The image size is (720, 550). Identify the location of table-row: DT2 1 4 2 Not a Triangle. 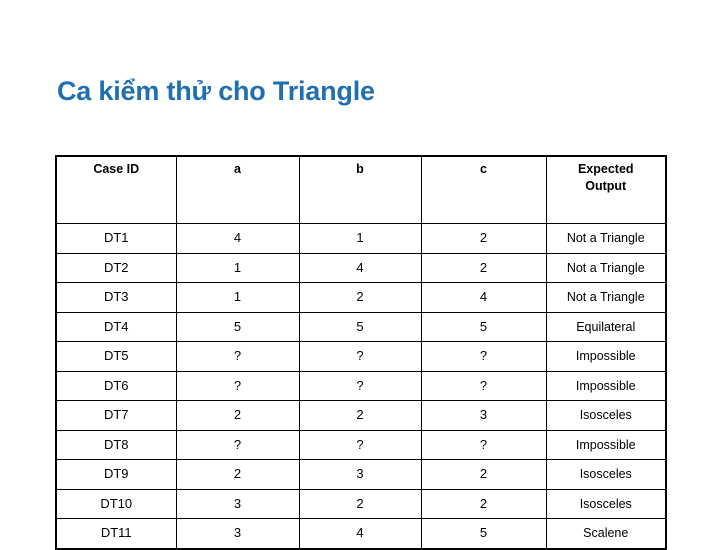
(361, 267).